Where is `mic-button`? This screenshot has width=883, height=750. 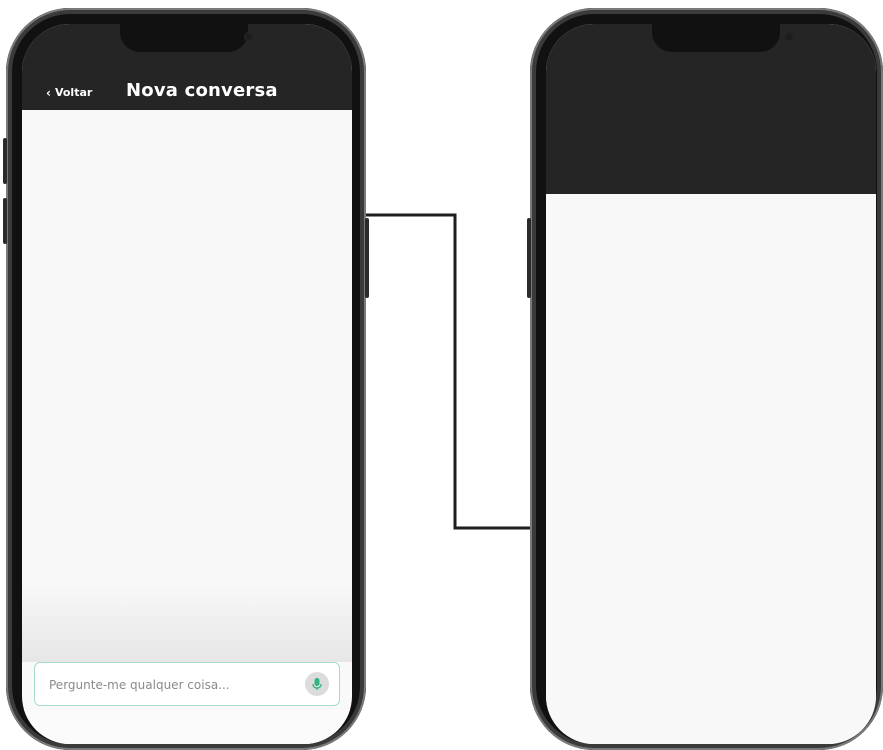 mic-button is located at coordinates (317, 684).